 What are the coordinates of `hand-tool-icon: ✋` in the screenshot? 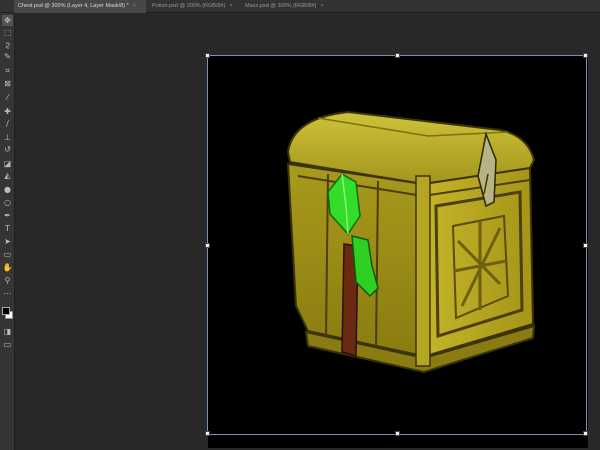 It's located at (7, 267).